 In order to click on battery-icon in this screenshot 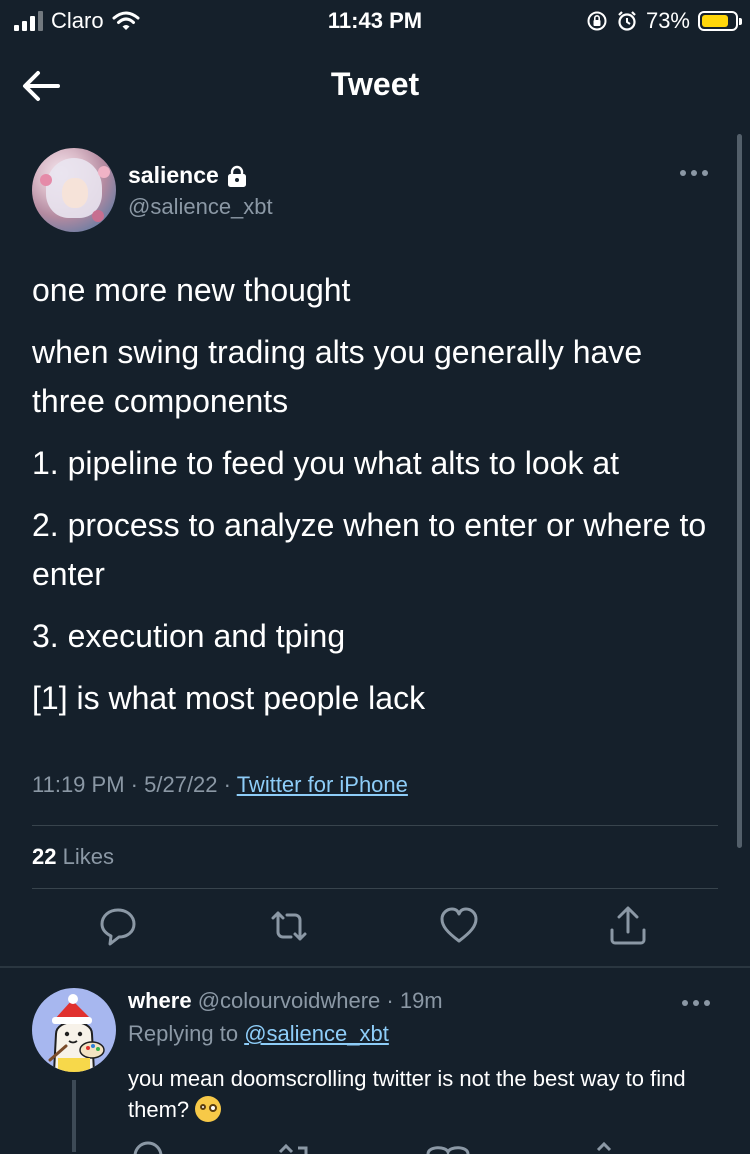, I will do `click(720, 21)`.